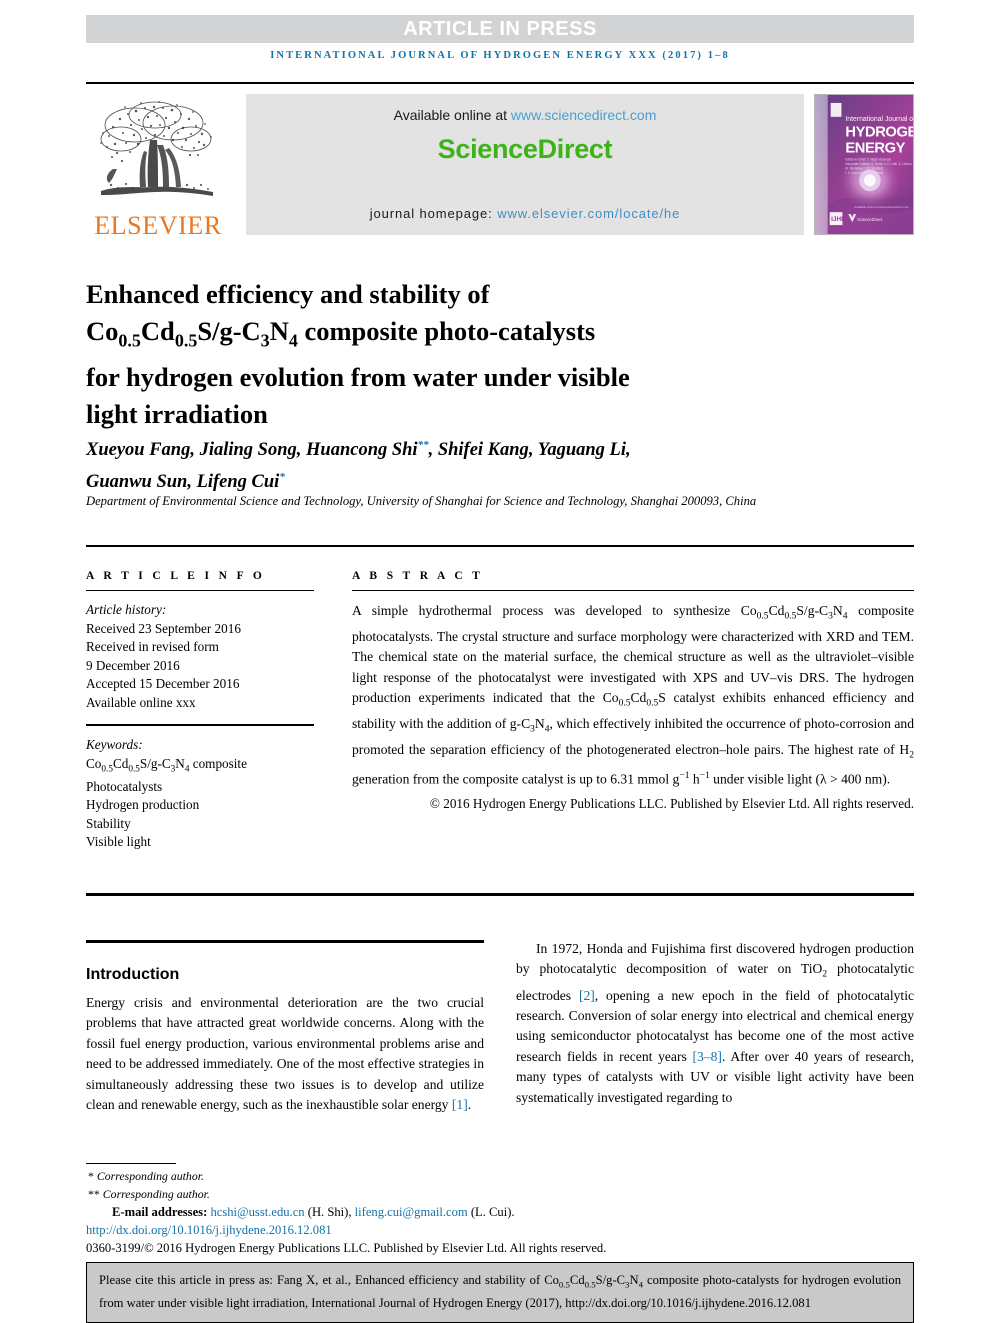  I want to click on email-owner-cui: (L. Cui)., so click(492, 1212).